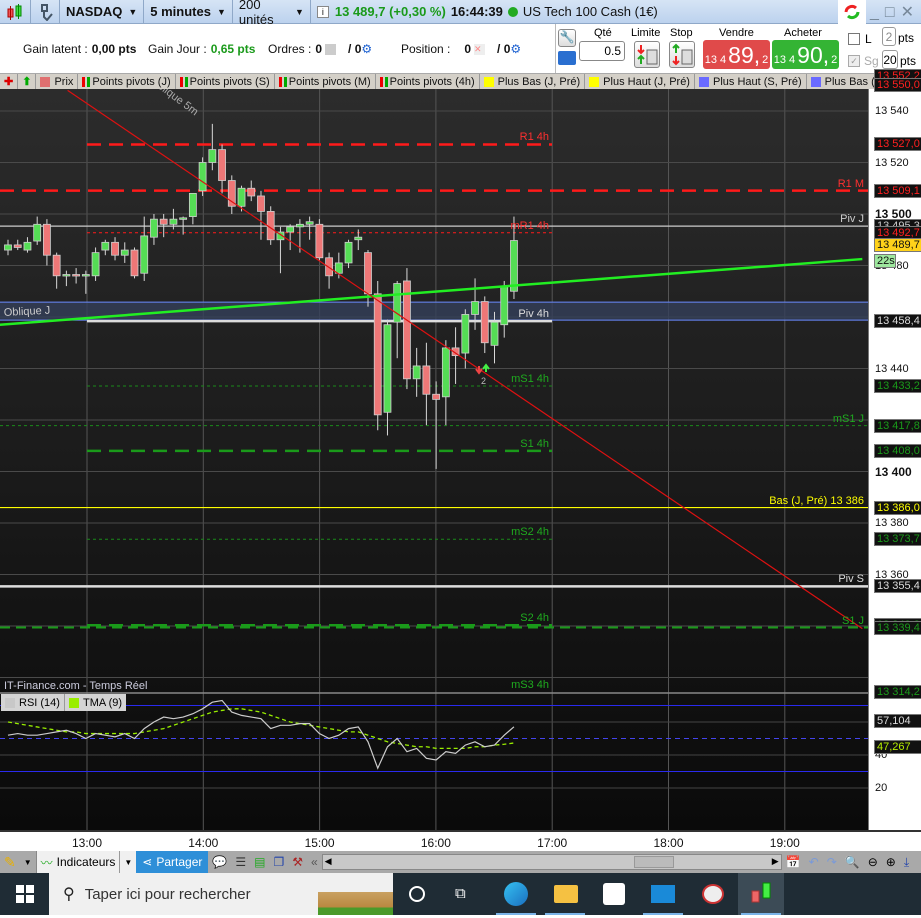 The width and height of the screenshot is (921, 918). Describe the element at coordinates (27, 81) in the screenshot. I see `add-indicator-button: ⬆` at that location.